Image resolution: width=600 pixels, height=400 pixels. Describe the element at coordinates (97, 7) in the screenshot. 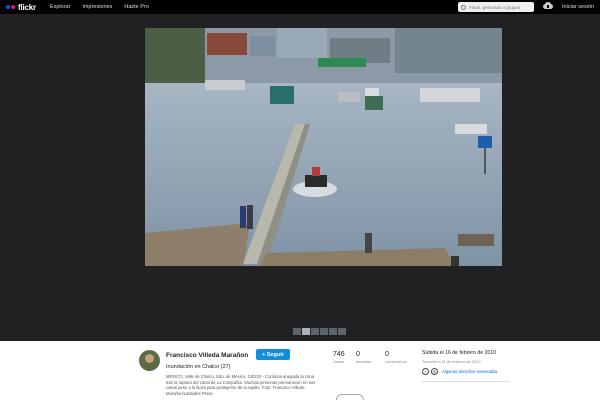

I see `nav-item-impresiones: Impresiones` at that location.